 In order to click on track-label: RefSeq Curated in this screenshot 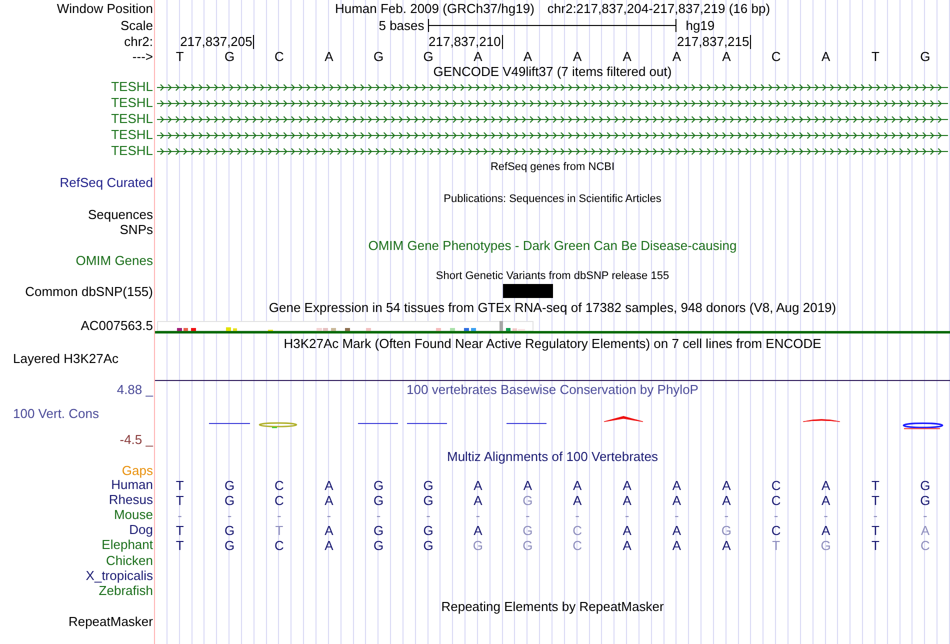, I will do `click(106, 183)`.